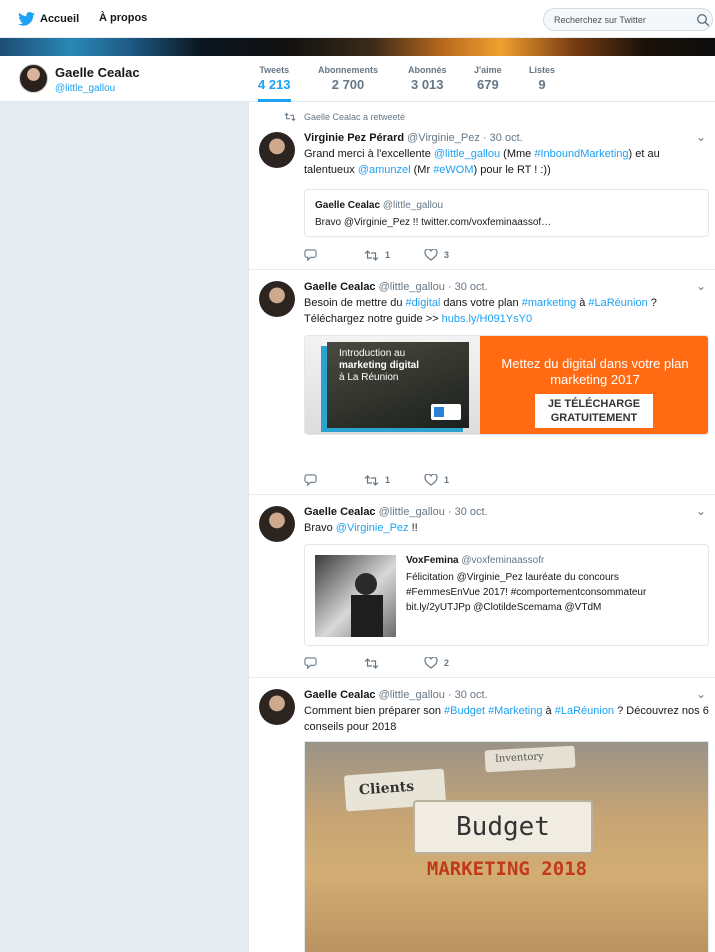 The height and width of the screenshot is (952, 715). I want to click on tweet-author: Virginie Pez Pérard, so click(354, 138).